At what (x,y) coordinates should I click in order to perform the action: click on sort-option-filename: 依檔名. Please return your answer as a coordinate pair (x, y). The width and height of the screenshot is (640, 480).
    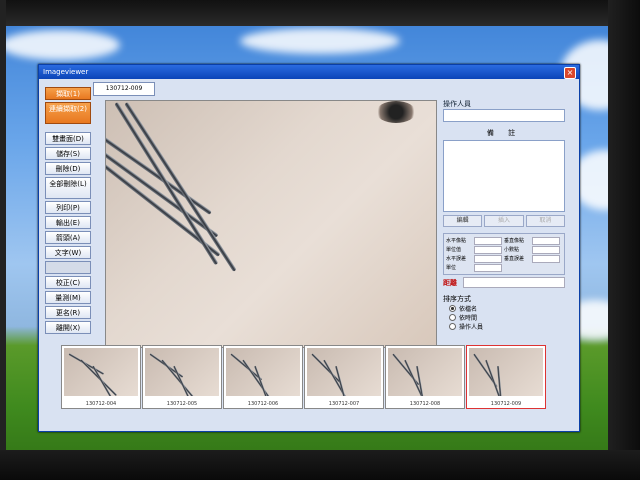
    Looking at the image, I should click on (507, 308).